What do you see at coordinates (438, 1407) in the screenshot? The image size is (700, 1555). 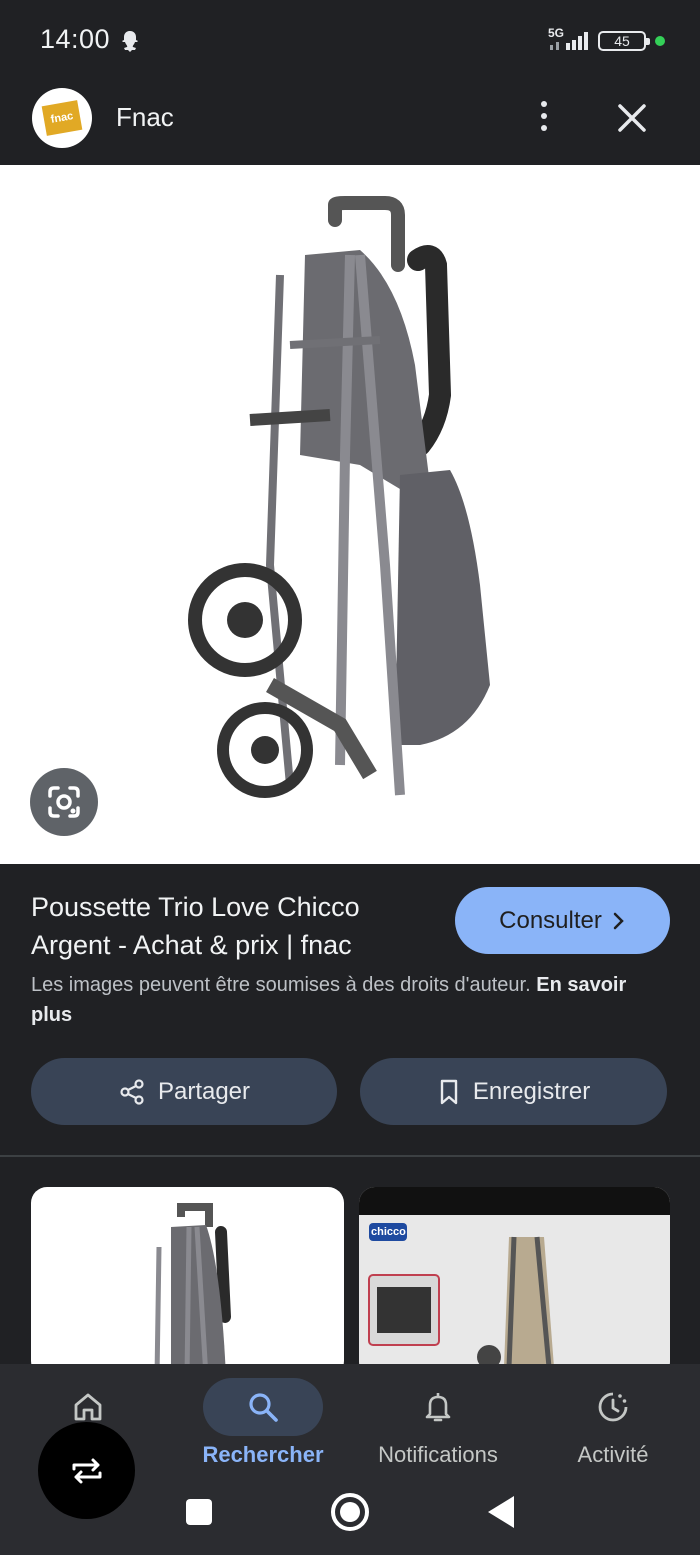 I see `bell-icon` at bounding box center [438, 1407].